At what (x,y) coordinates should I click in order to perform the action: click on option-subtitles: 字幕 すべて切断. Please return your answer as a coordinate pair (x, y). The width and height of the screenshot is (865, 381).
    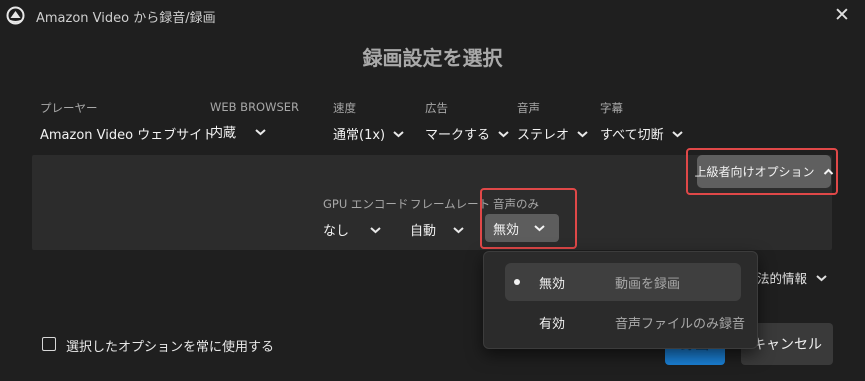
    Looking at the image, I should click on (642, 121).